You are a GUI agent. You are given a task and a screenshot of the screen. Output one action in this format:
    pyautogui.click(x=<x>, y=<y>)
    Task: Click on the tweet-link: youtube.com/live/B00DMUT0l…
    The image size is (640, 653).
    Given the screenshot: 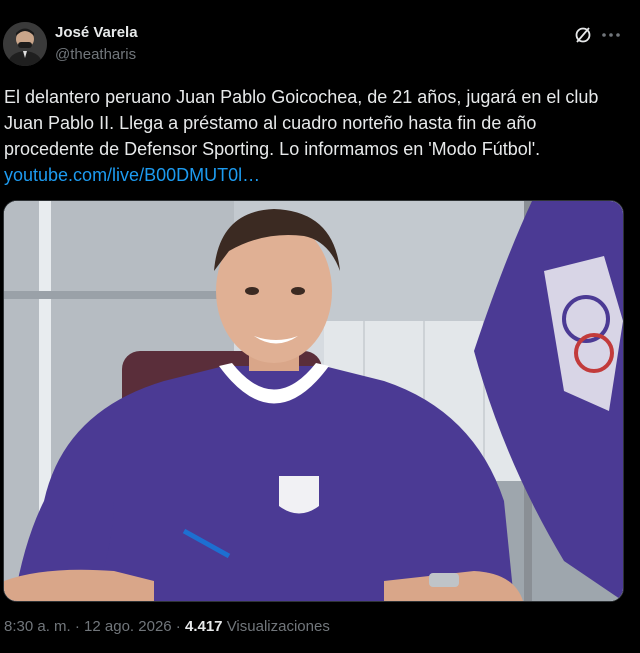 What is the action you would take?
    pyautogui.click(x=132, y=175)
    